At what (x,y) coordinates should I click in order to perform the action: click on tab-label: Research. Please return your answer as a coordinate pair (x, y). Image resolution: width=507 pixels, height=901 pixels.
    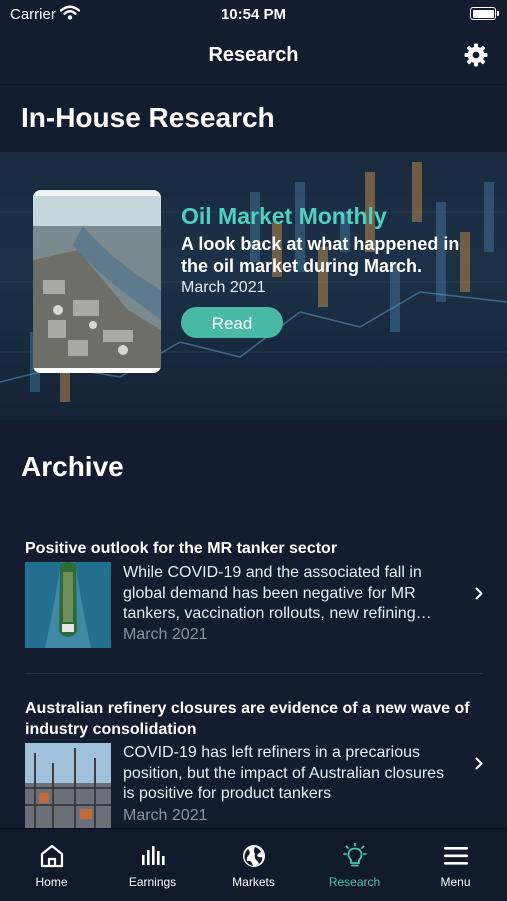
    Looking at the image, I should click on (354, 882).